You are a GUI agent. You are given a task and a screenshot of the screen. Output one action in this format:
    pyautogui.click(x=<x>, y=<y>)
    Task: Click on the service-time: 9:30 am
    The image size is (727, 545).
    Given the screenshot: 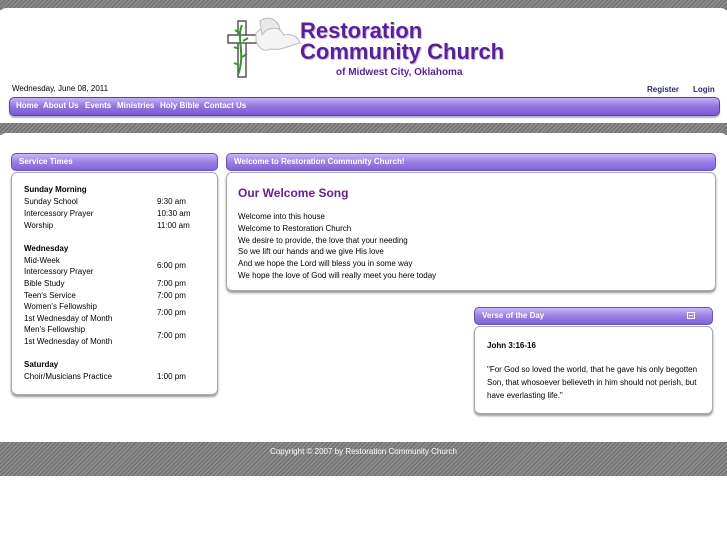 What is the action you would take?
    pyautogui.click(x=171, y=201)
    